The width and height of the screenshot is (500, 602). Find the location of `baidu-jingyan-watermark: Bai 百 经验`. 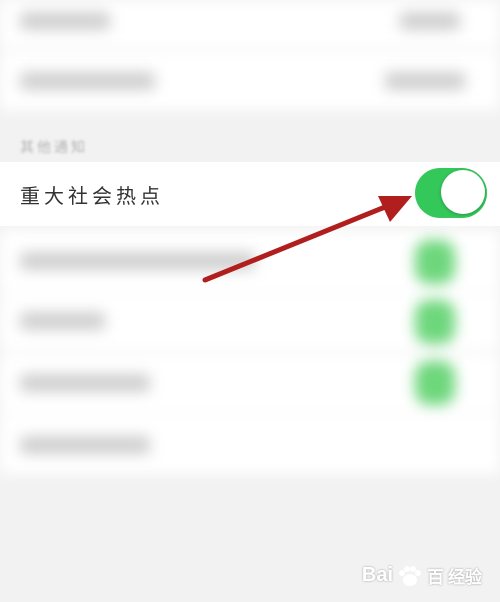

baidu-jingyan-watermark: Bai 百 经验 is located at coordinates (422, 575).